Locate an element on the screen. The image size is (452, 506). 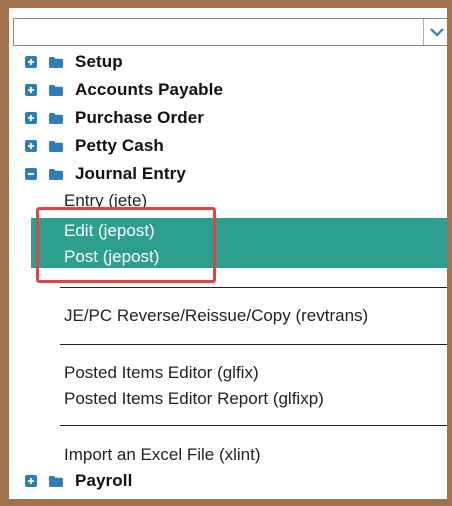
menu-item-posted-editor: Posted Items Editor (glfix) is located at coordinates (161, 373).